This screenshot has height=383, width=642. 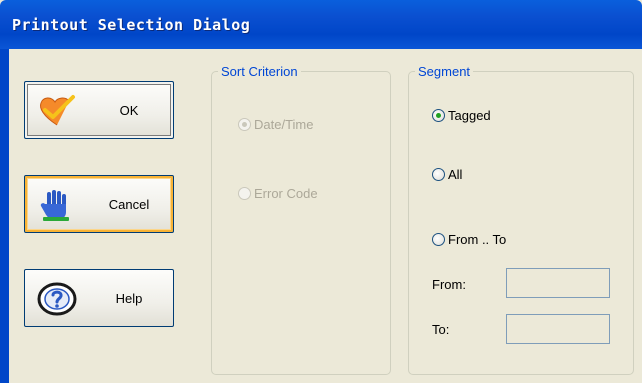 I want to click on ok-button: OK, so click(x=99, y=110).